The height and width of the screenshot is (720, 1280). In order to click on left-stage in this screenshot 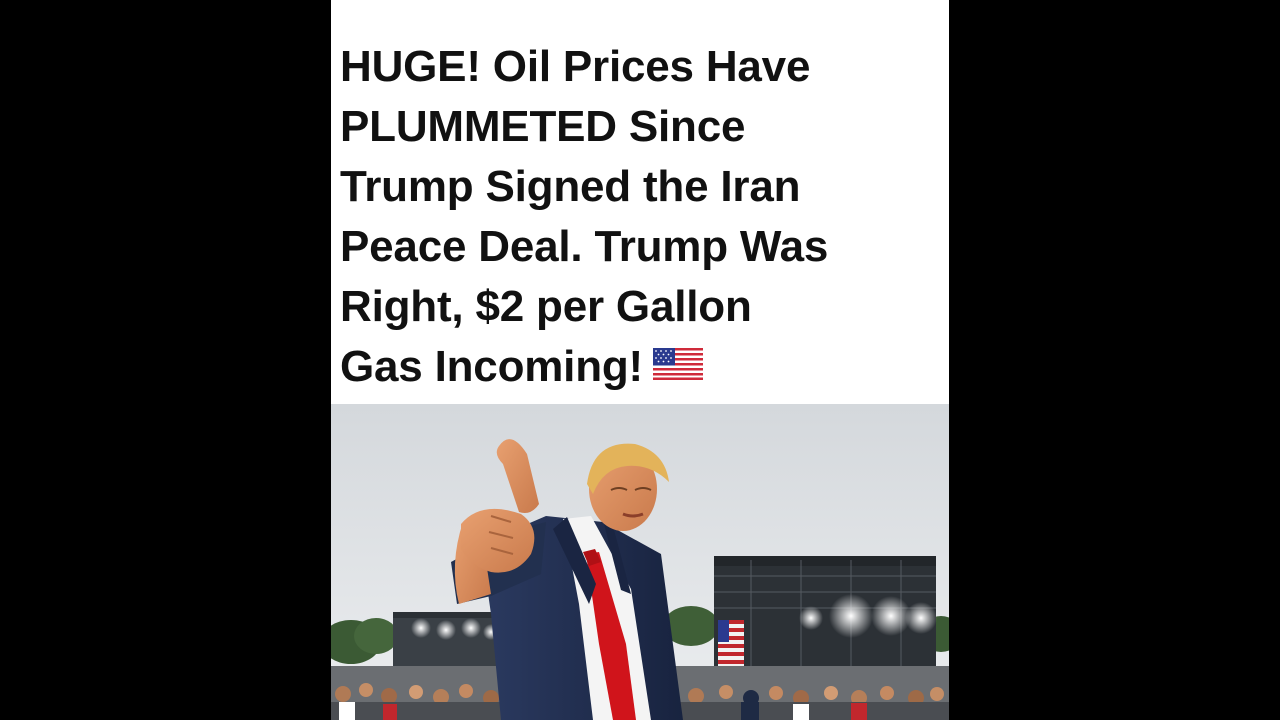, I will do `click(448, 643)`.